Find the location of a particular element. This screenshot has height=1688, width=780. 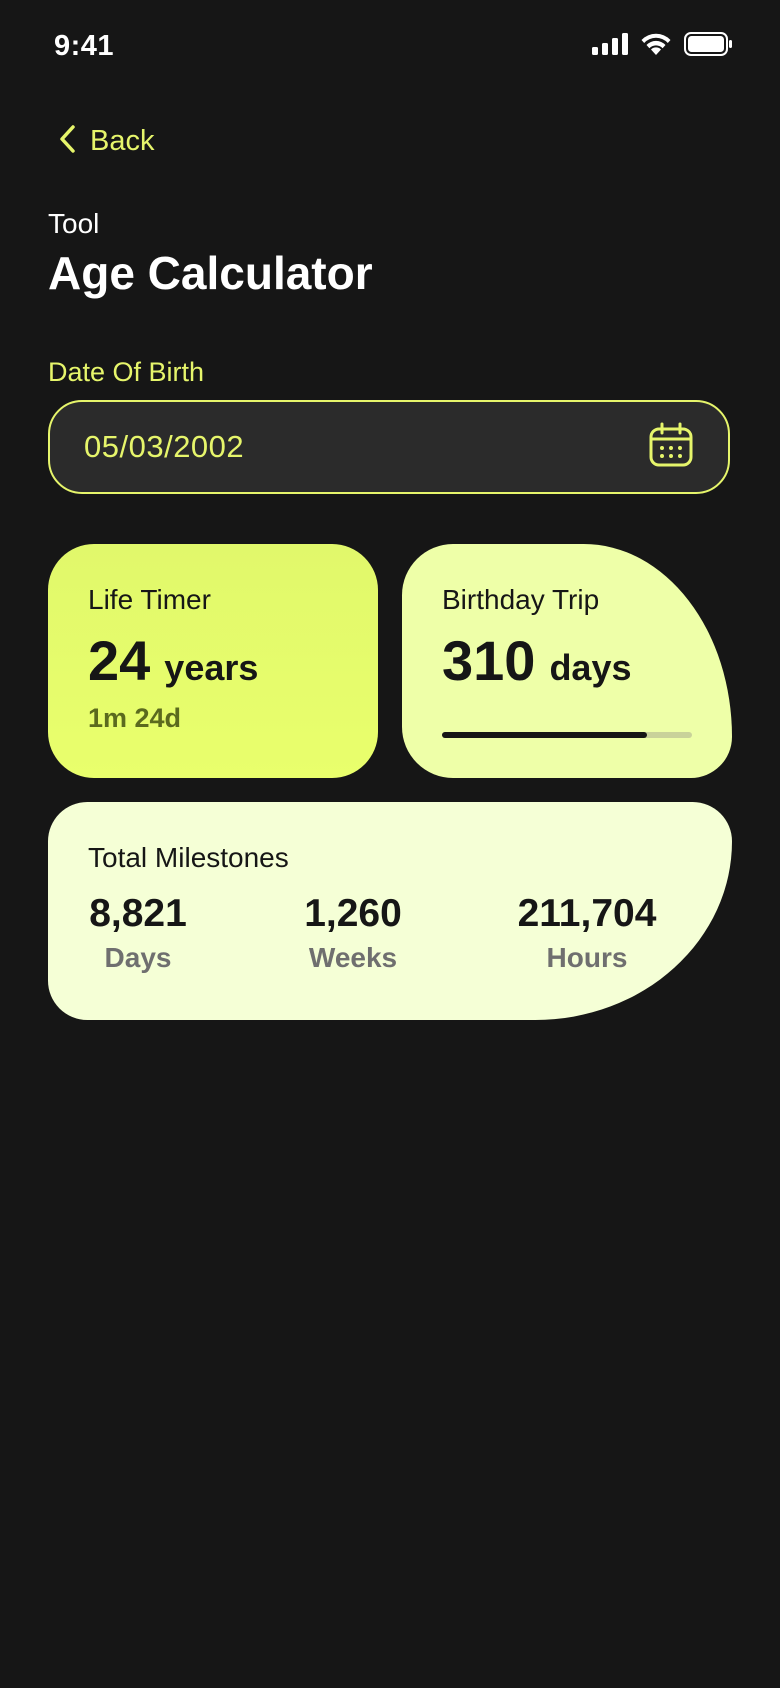

date-of-birth-value: 05/03/2002 is located at coordinates (164, 447).